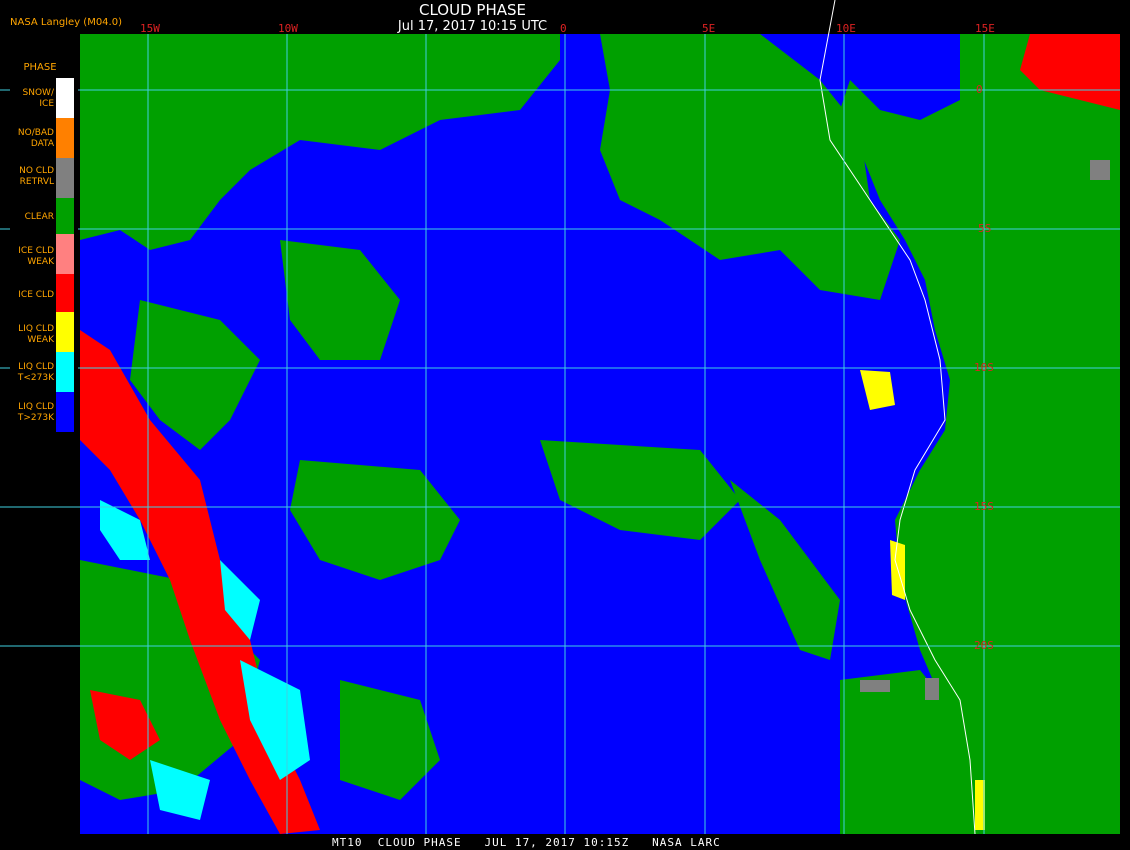  What do you see at coordinates (35, 372) in the screenshot?
I see `legend-label: LIQ CLD T<273K` at bounding box center [35, 372].